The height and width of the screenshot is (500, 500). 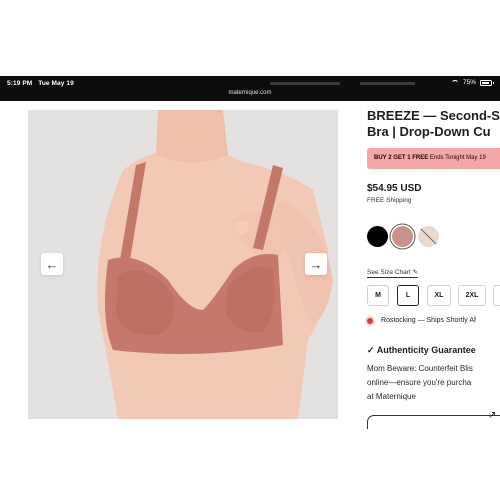 I want to click on gallery-next-button: →, so click(x=316, y=264).